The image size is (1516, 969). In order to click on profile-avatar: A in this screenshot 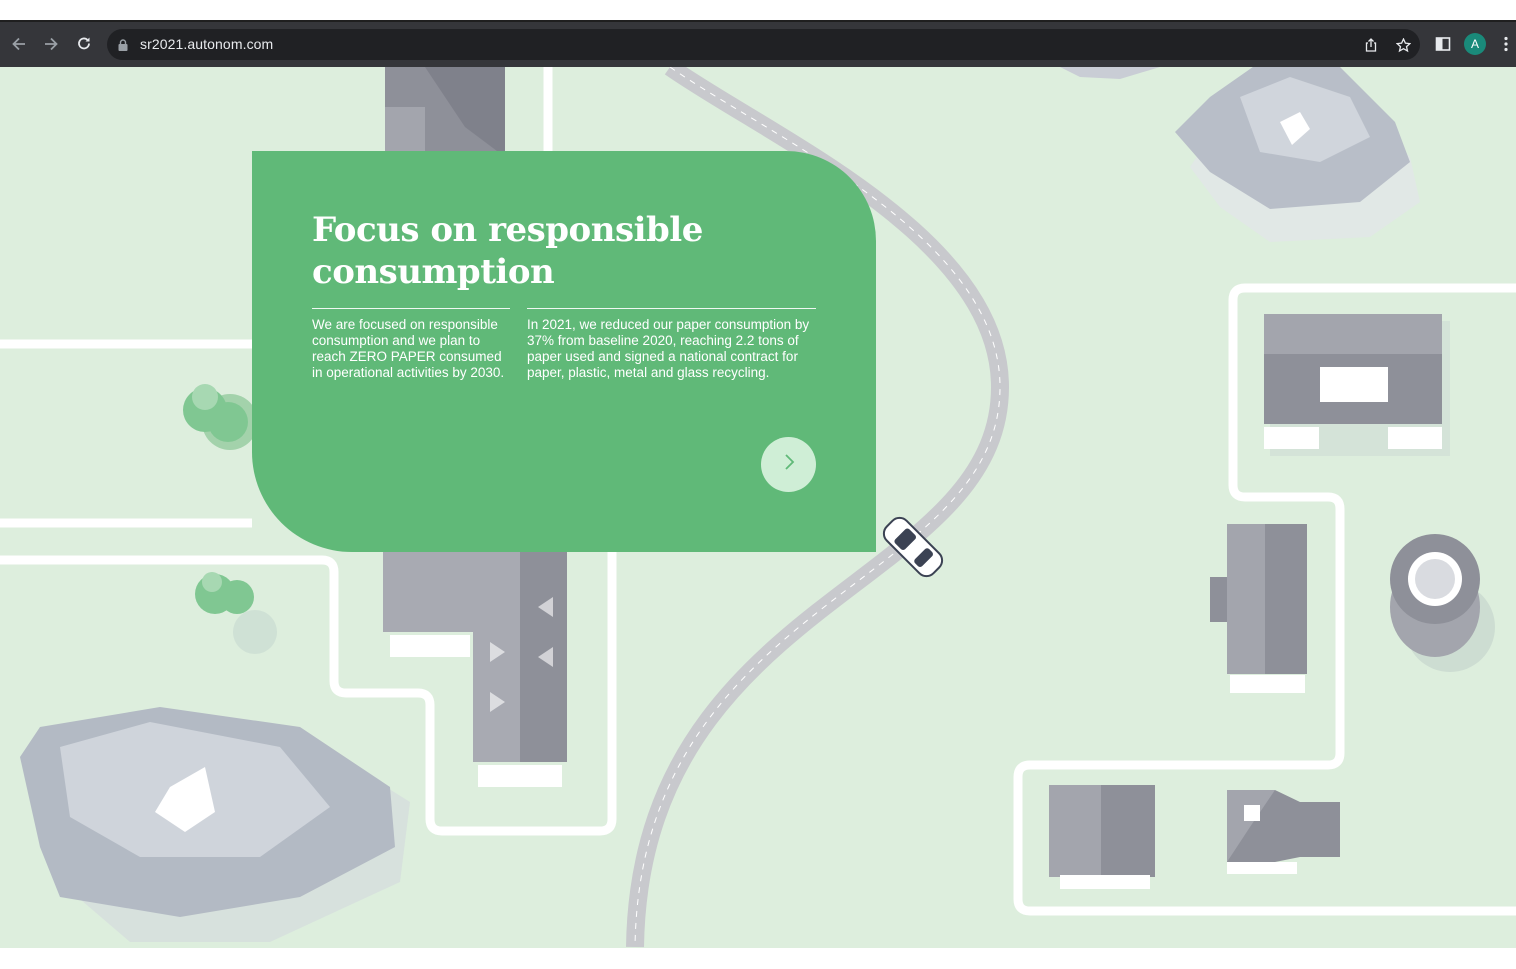, I will do `click(1475, 44)`.